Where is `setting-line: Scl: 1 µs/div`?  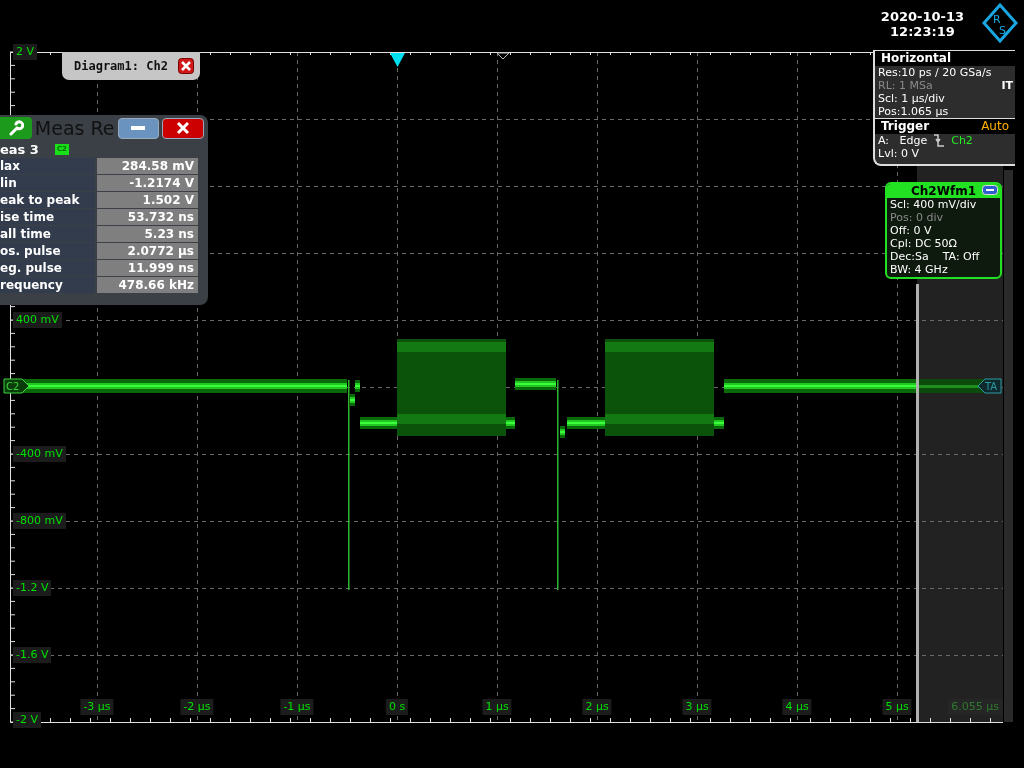 setting-line: Scl: 1 µs/div is located at coordinates (911, 98).